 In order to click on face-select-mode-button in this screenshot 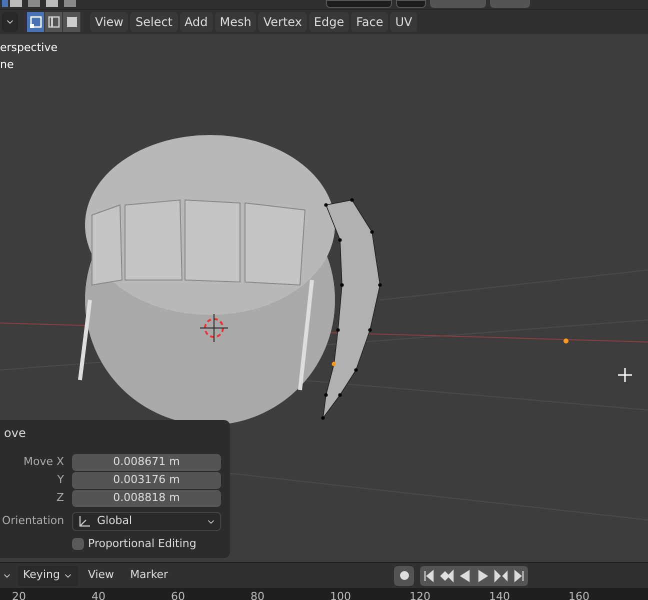, I will do `click(72, 22)`.